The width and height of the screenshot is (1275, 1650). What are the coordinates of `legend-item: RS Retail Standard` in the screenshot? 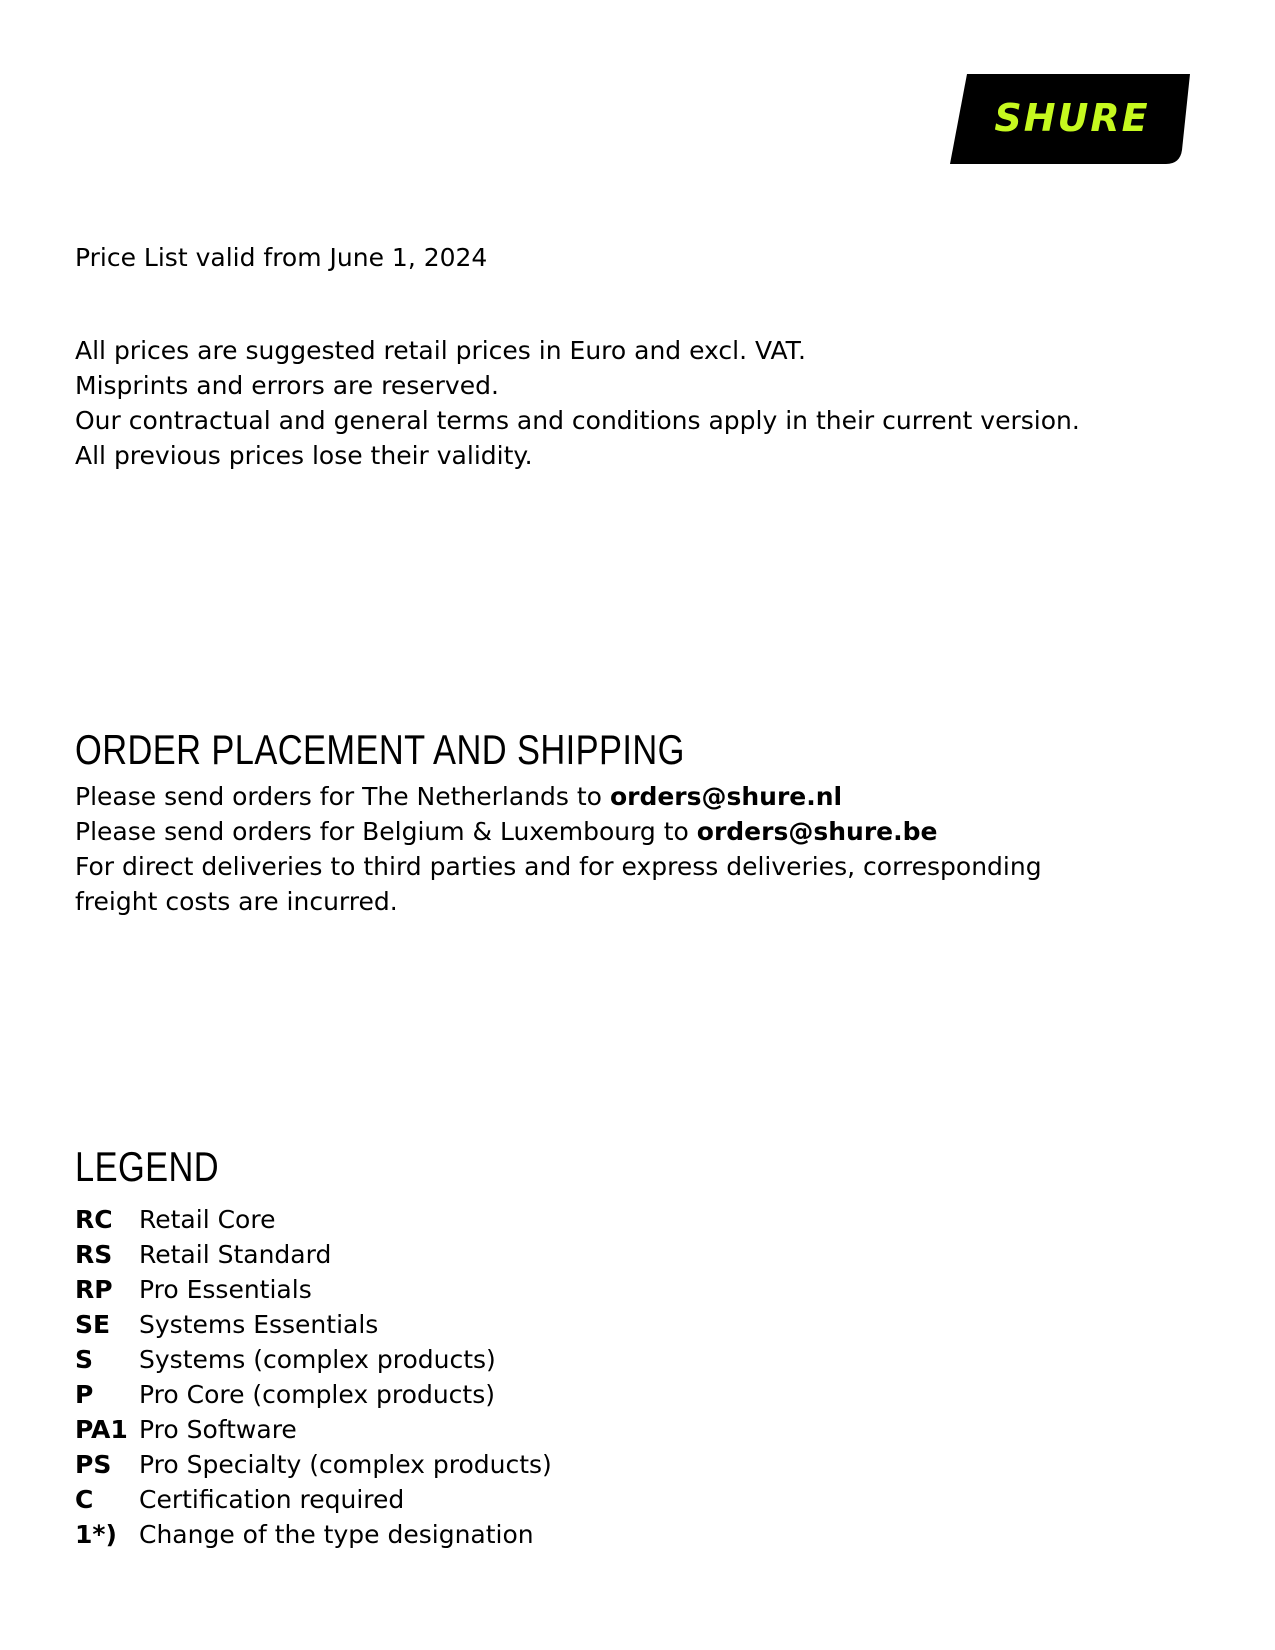 It's located at (313, 1254).